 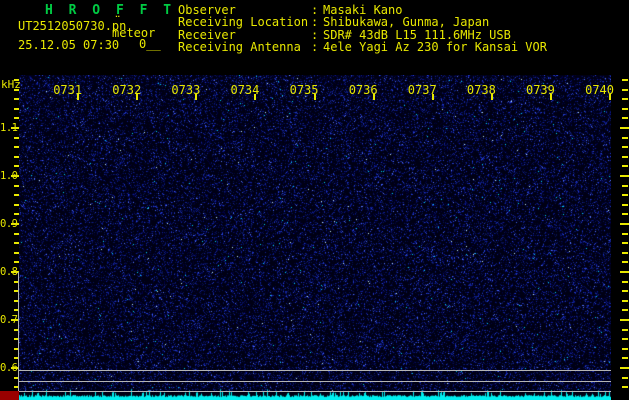 I want to click on freq-tick-label: 1.0, so click(x=9, y=176).